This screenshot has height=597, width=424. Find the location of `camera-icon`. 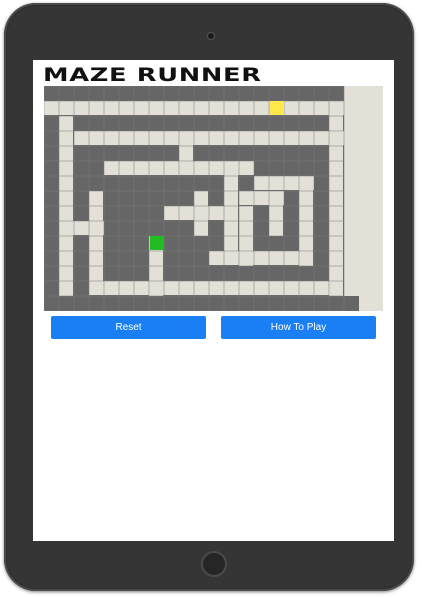

camera-icon is located at coordinates (211, 36).